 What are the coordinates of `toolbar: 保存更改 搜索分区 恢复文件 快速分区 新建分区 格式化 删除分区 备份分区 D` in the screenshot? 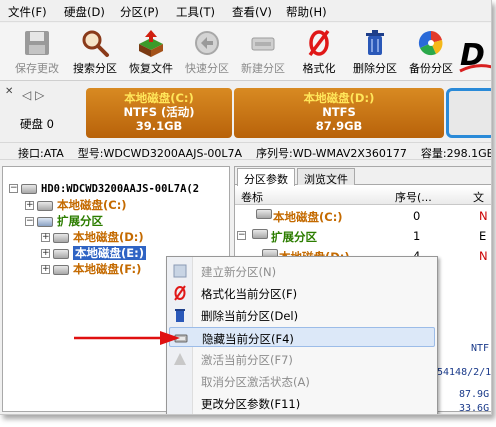 It's located at (245, 52).